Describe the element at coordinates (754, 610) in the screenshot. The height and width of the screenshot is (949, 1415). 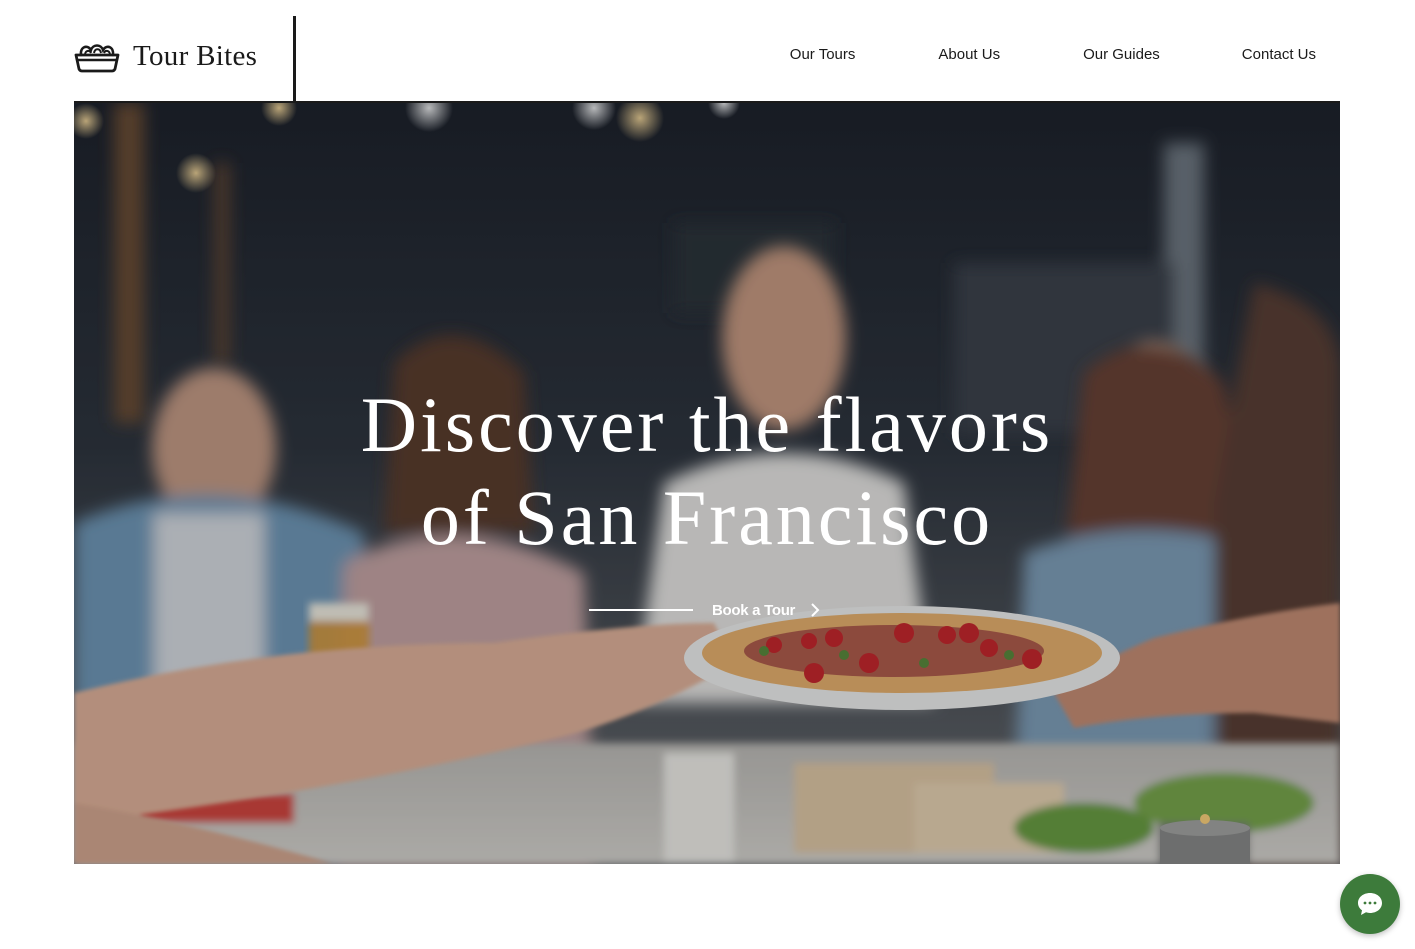
I see `cta-label: Book a Tour` at that location.